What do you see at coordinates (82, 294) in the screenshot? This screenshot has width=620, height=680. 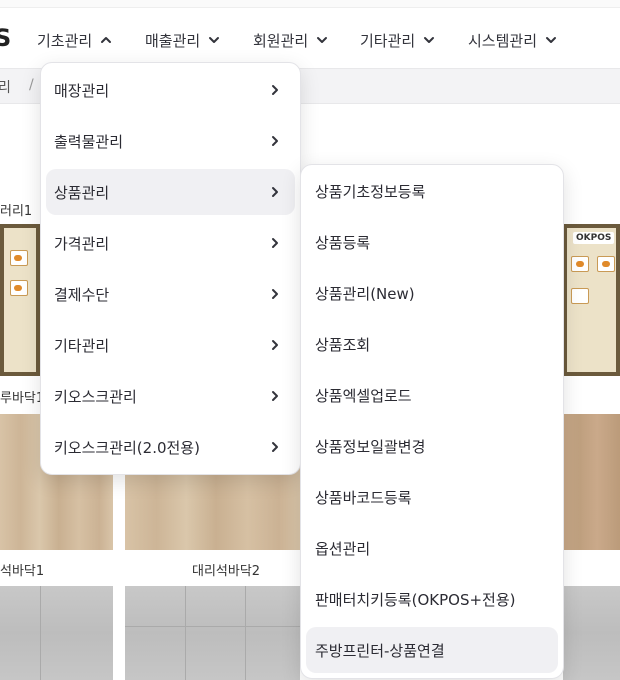 I see `menu-item-label: 결제수단` at bounding box center [82, 294].